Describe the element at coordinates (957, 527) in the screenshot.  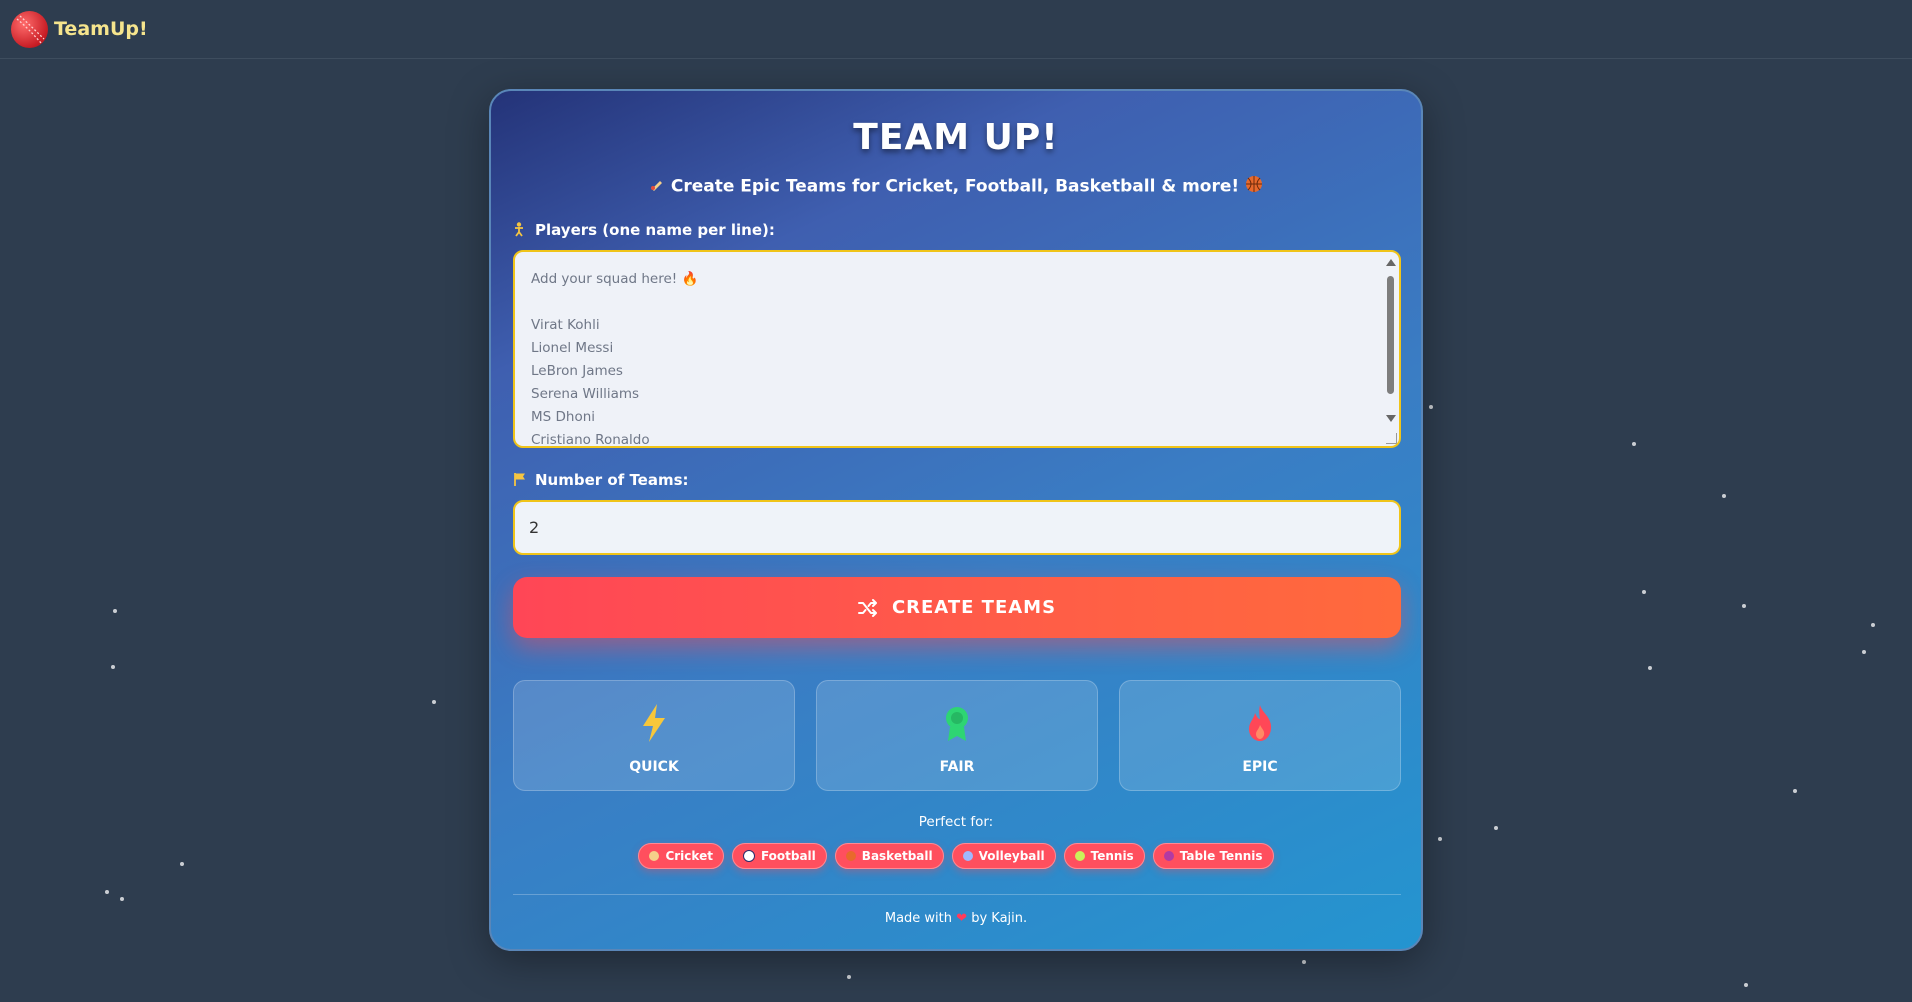
I see `number-of-teams-input: 2` at that location.